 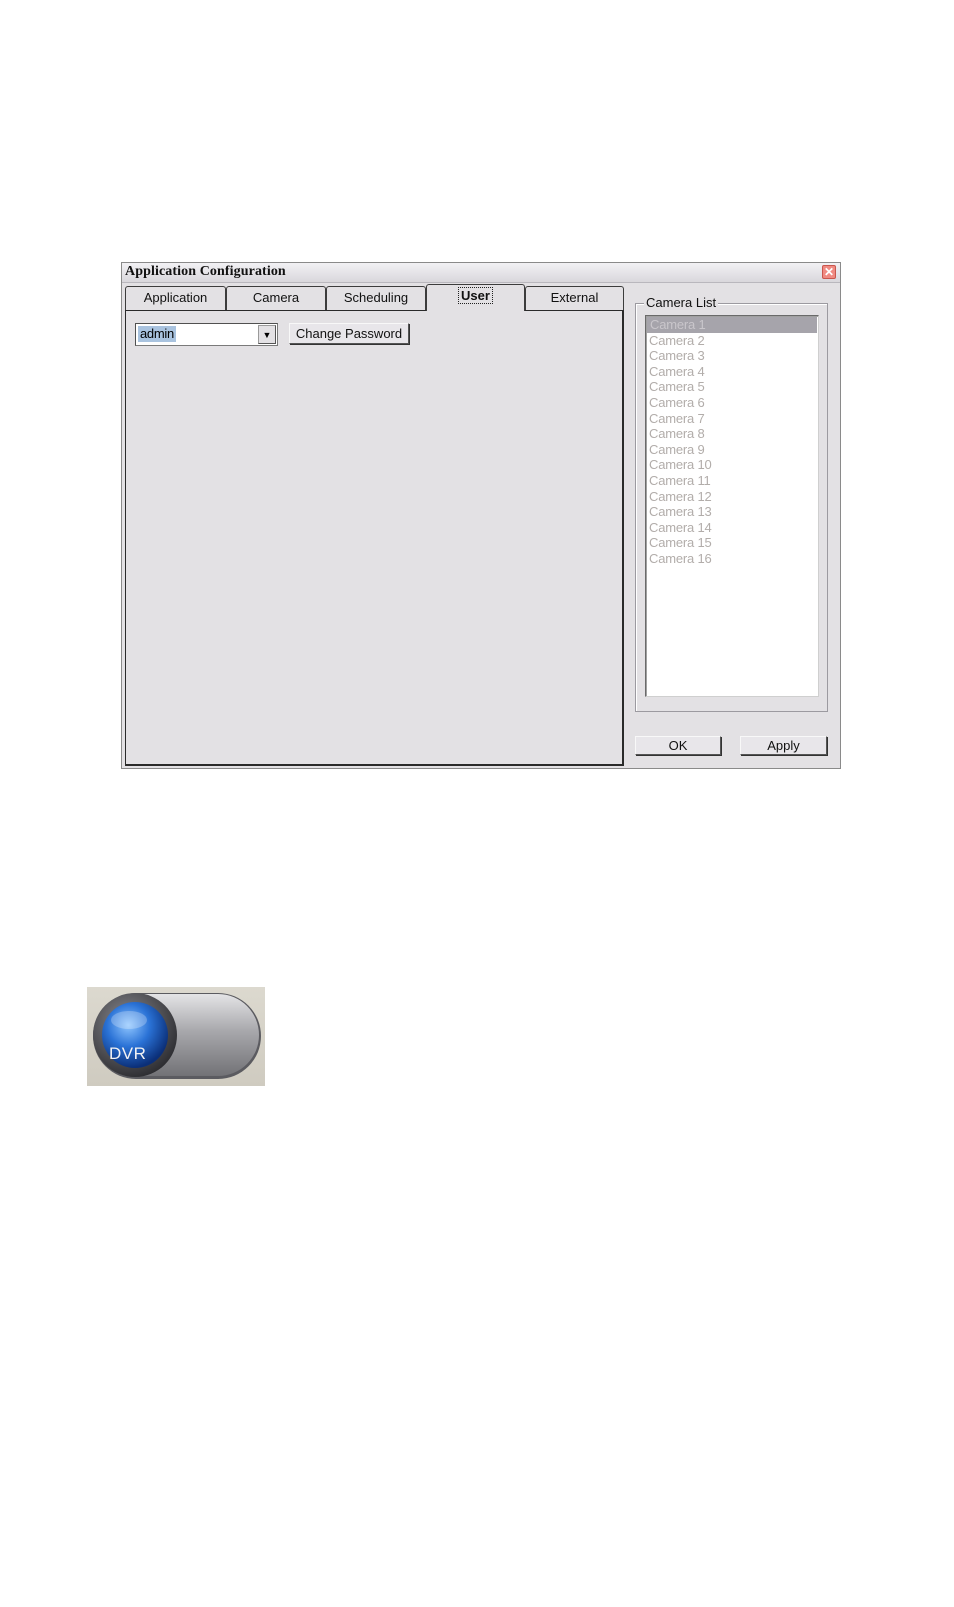 I want to click on close-icon: ✕, so click(x=829, y=272).